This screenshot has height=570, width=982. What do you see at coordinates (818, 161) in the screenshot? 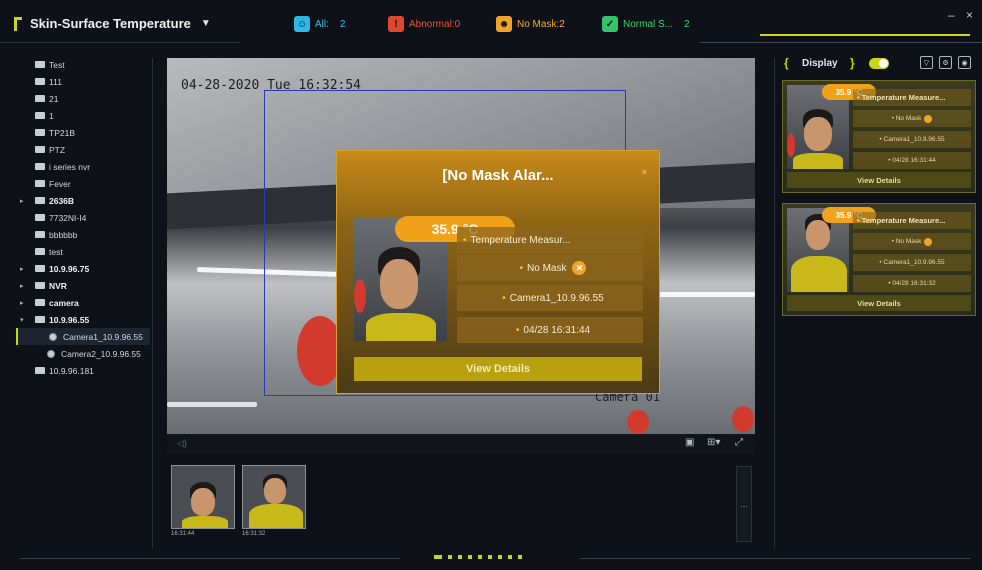
I see `card-shirt` at bounding box center [818, 161].